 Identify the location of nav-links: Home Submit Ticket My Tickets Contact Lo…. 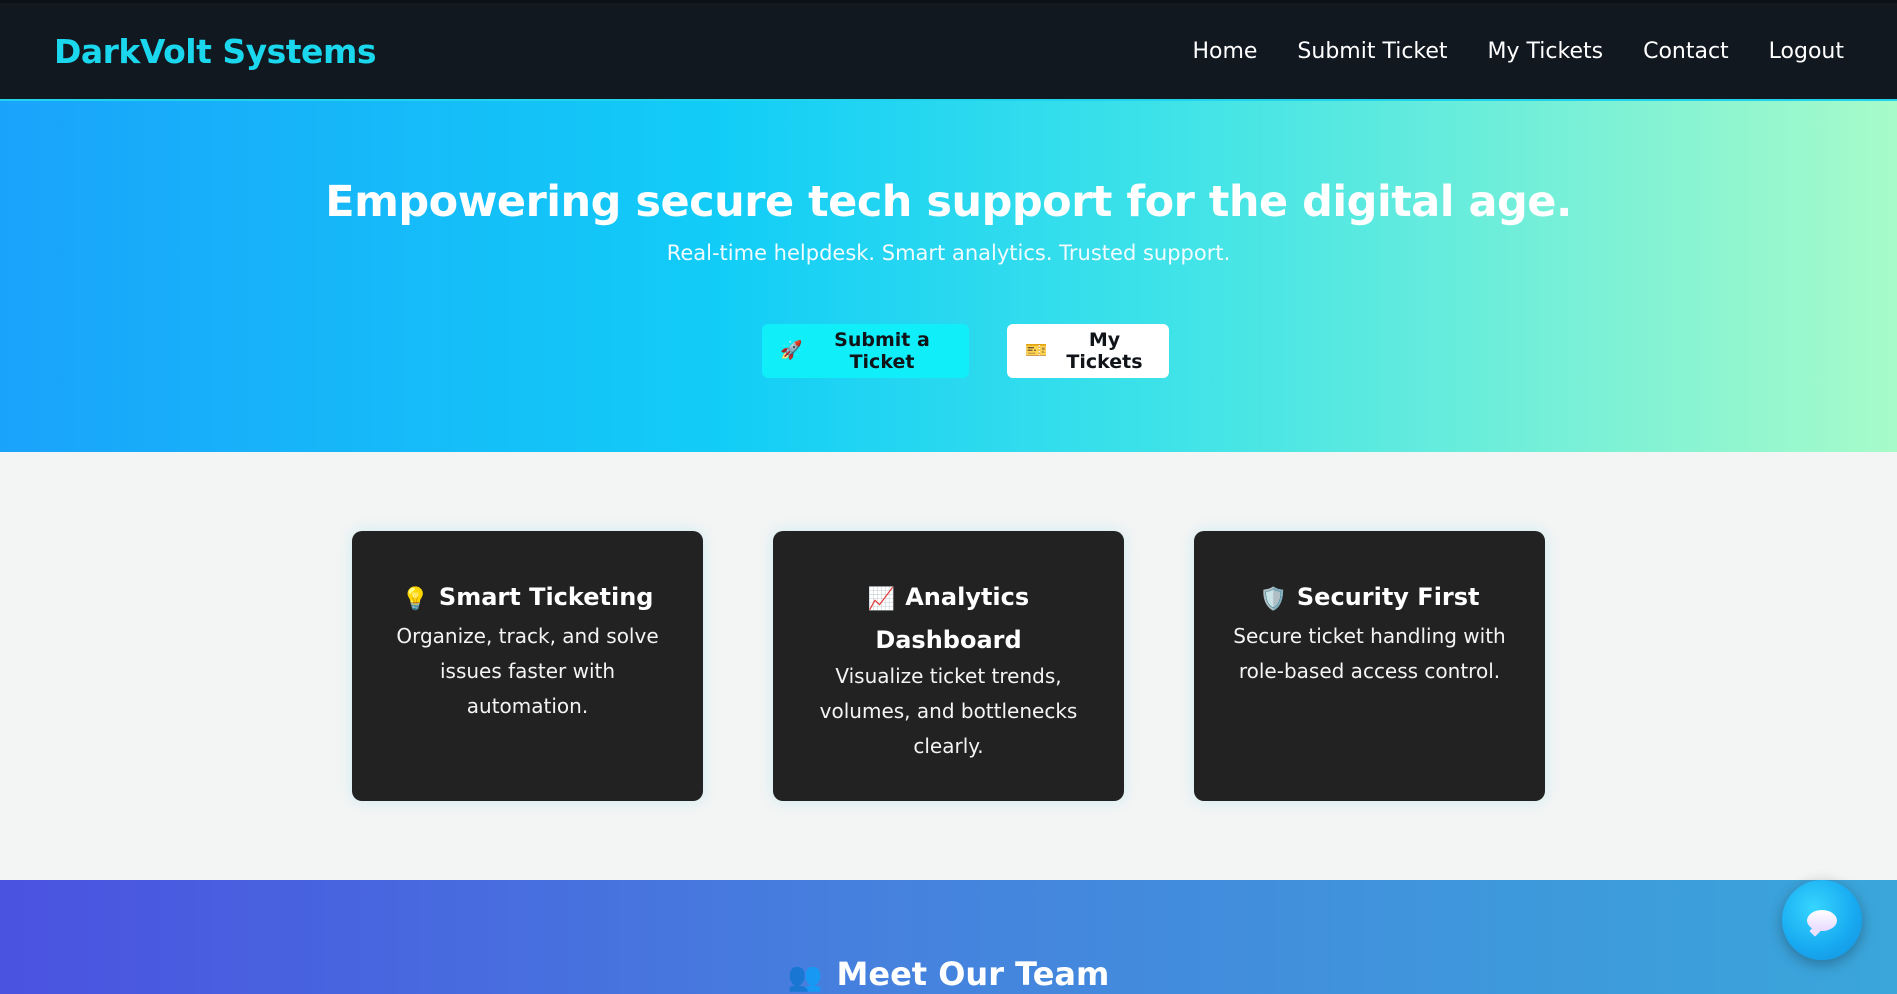
(1518, 51).